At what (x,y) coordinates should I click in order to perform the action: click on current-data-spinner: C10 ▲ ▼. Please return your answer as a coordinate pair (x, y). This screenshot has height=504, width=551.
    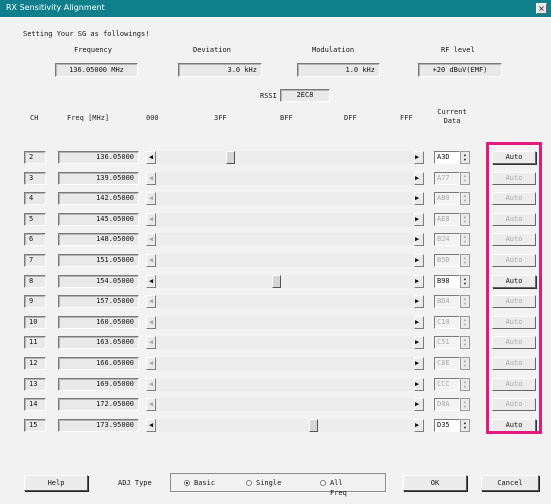
    Looking at the image, I should click on (452, 322).